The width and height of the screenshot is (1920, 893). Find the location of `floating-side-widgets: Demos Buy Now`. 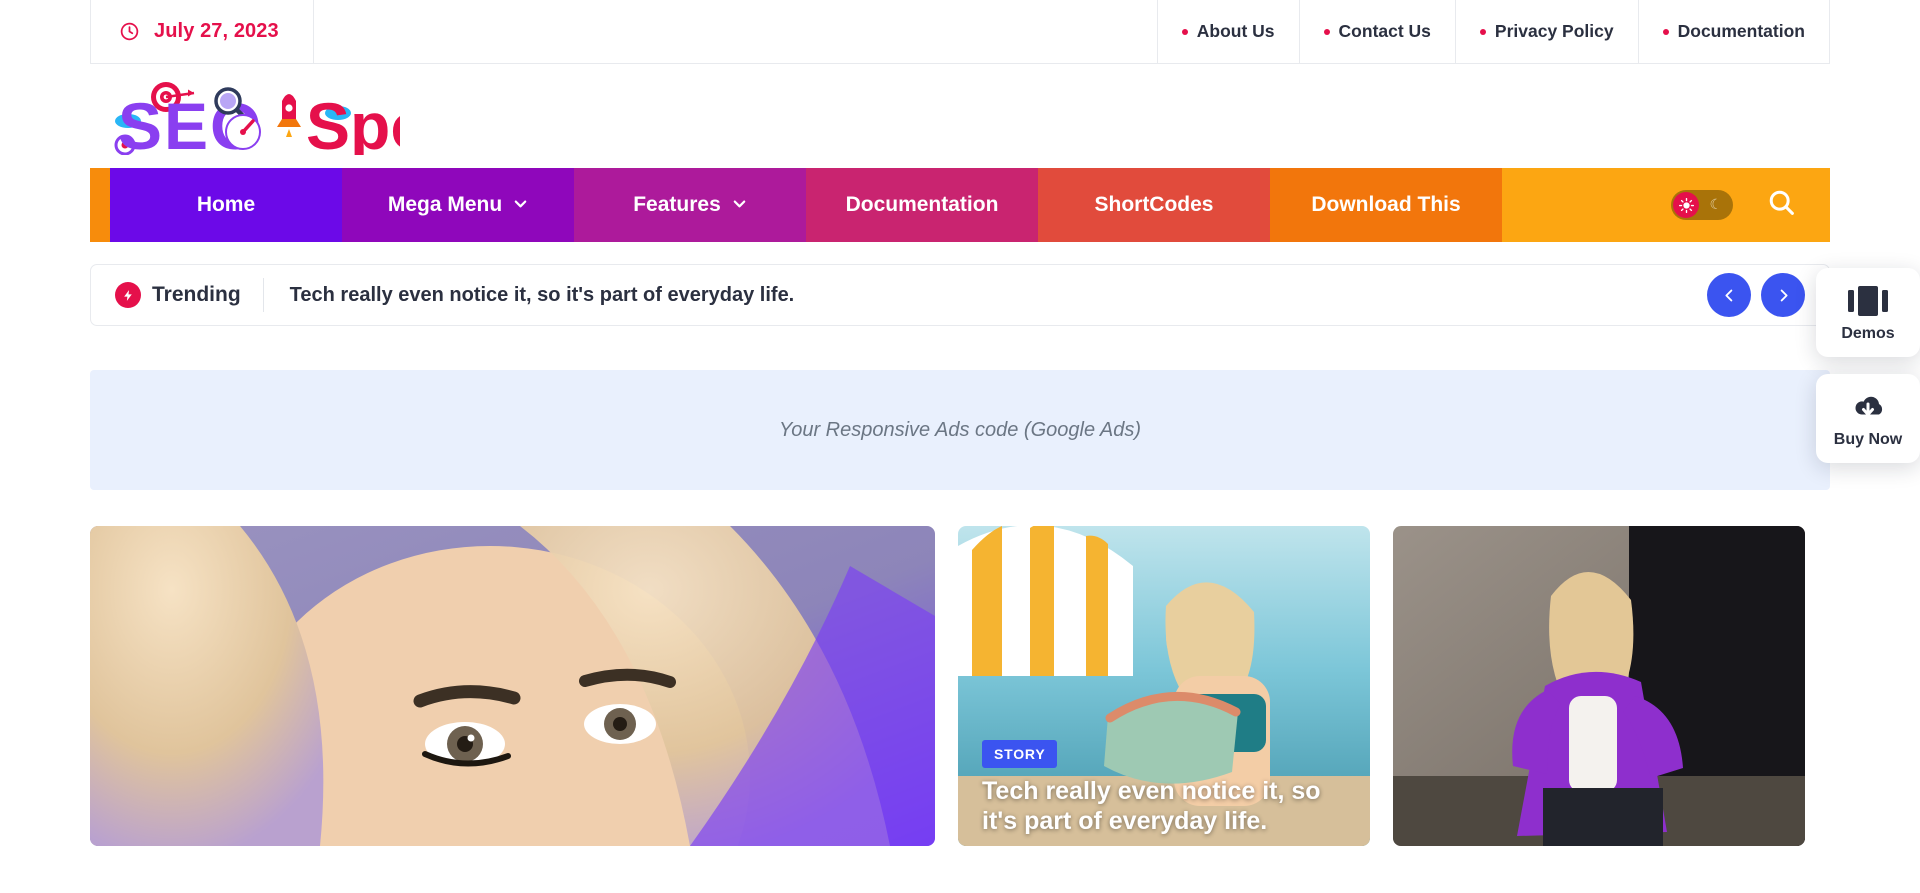

floating-side-widgets: Demos Buy Now is located at coordinates (1868, 374).